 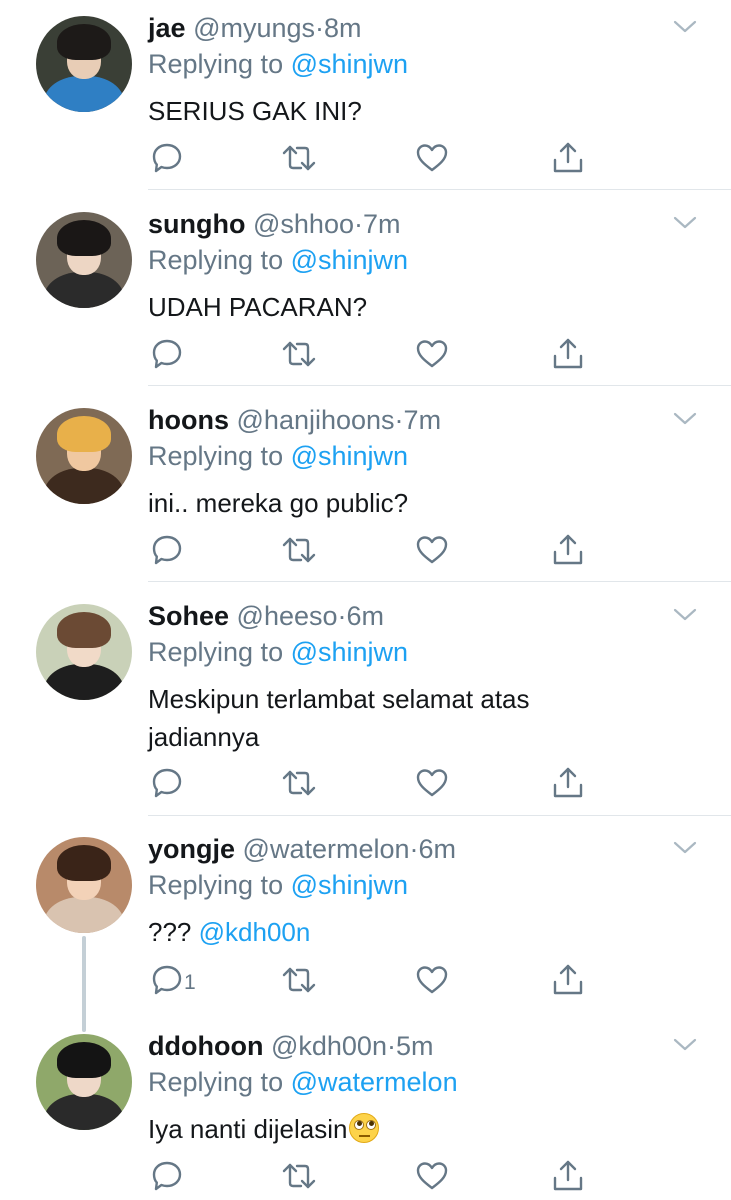 What do you see at coordinates (316, 420) in the screenshot?
I see `user-handle: @hanjihoons` at bounding box center [316, 420].